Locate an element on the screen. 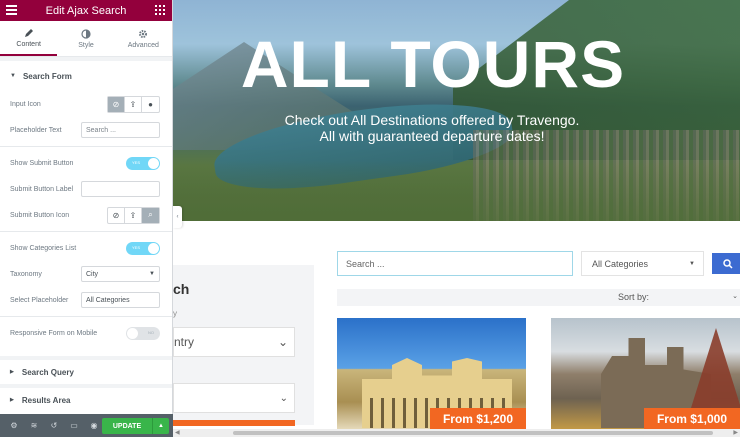 This screenshot has width=740, height=437. show-submit-toggle: YES is located at coordinates (143, 163).